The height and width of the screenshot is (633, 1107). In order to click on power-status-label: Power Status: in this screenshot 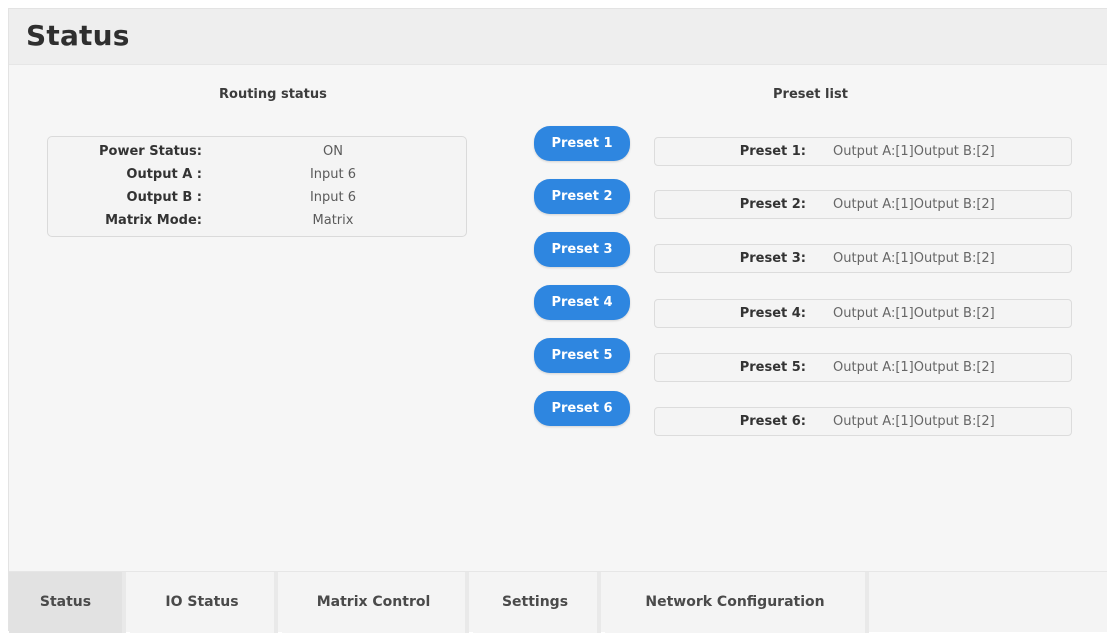, I will do `click(150, 151)`.